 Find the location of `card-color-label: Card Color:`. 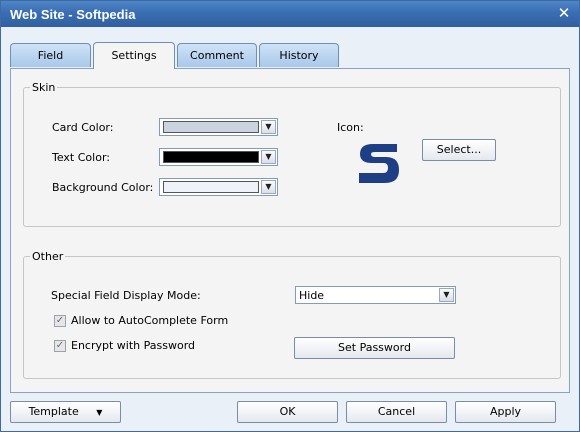

card-color-label: Card Color: is located at coordinates (83, 127).